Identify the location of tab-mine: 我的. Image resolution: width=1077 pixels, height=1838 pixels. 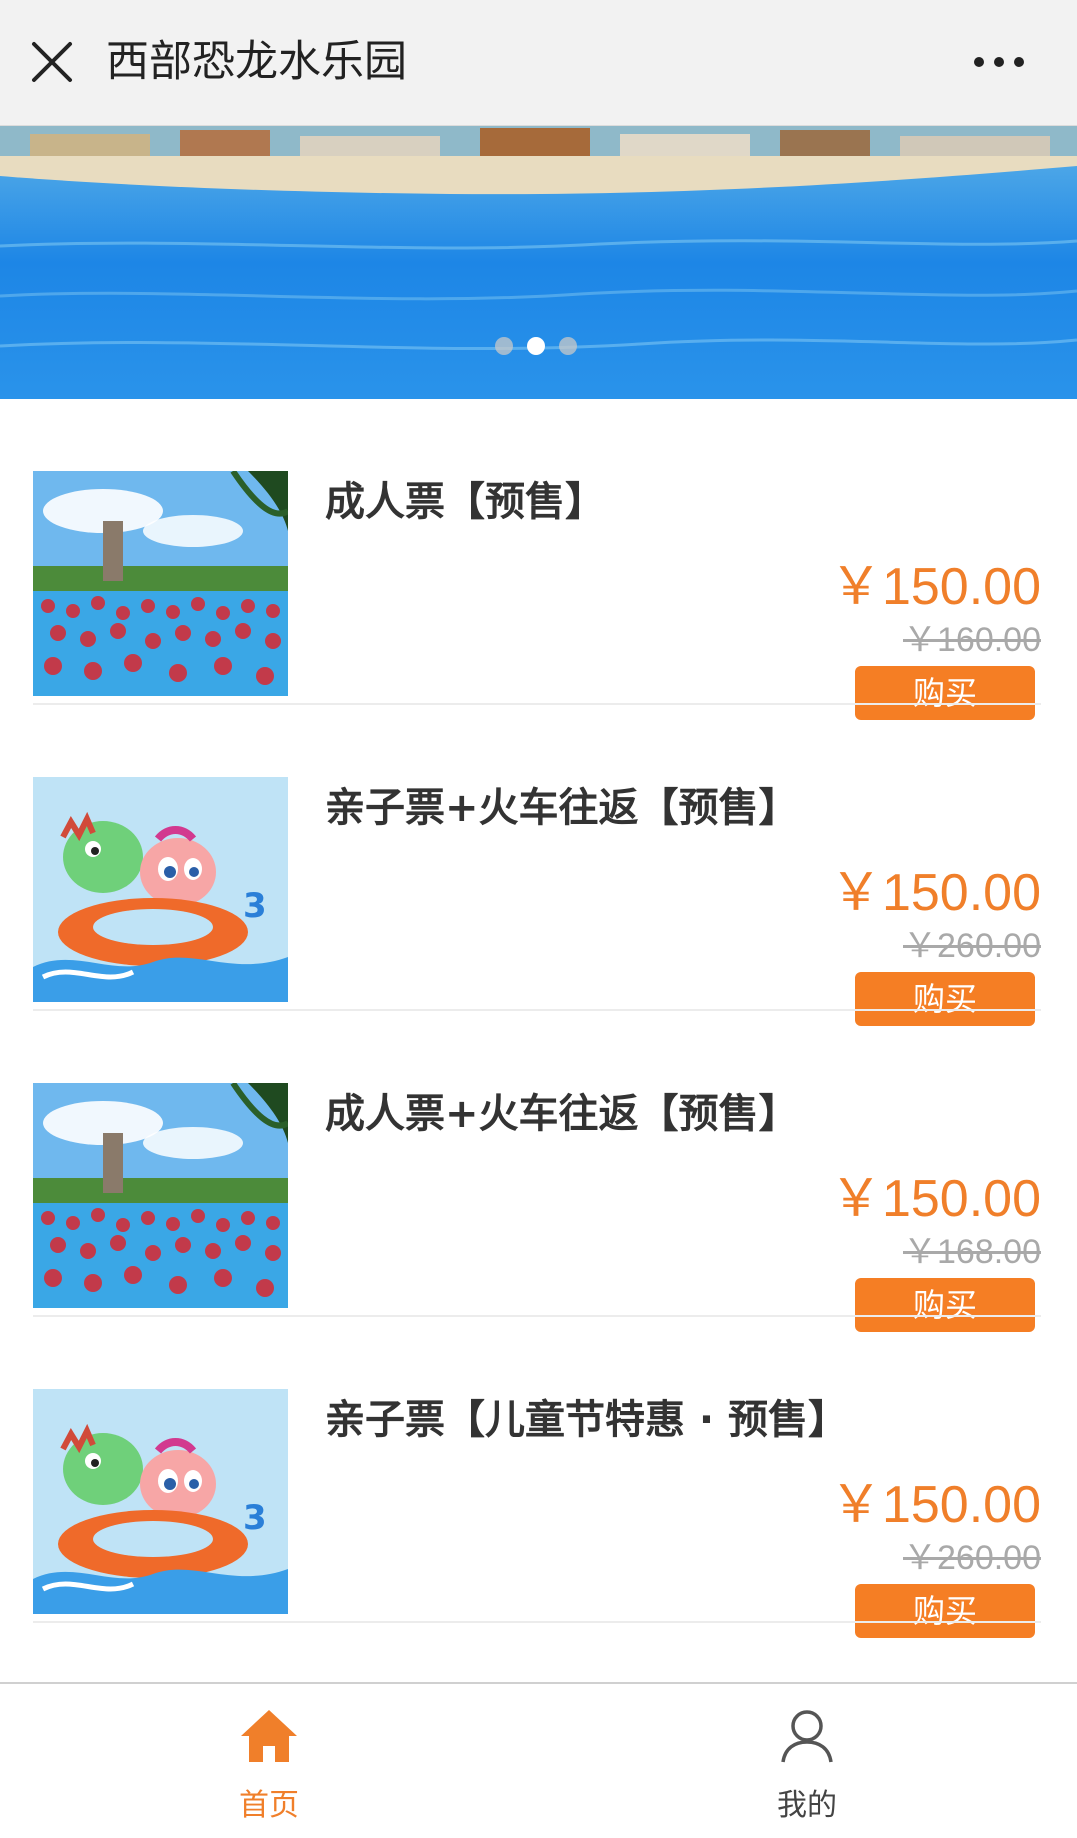
(807, 1761).